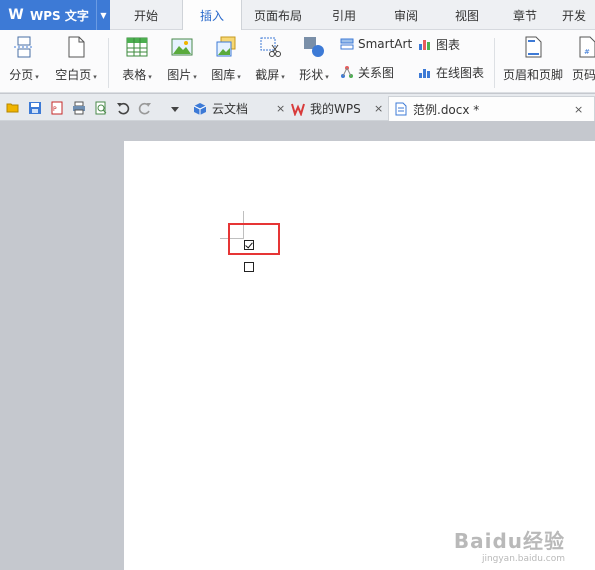 This screenshot has height=570, width=595. What do you see at coordinates (223, 75) in the screenshot?
I see `gallery-label: 图库` at bounding box center [223, 75].